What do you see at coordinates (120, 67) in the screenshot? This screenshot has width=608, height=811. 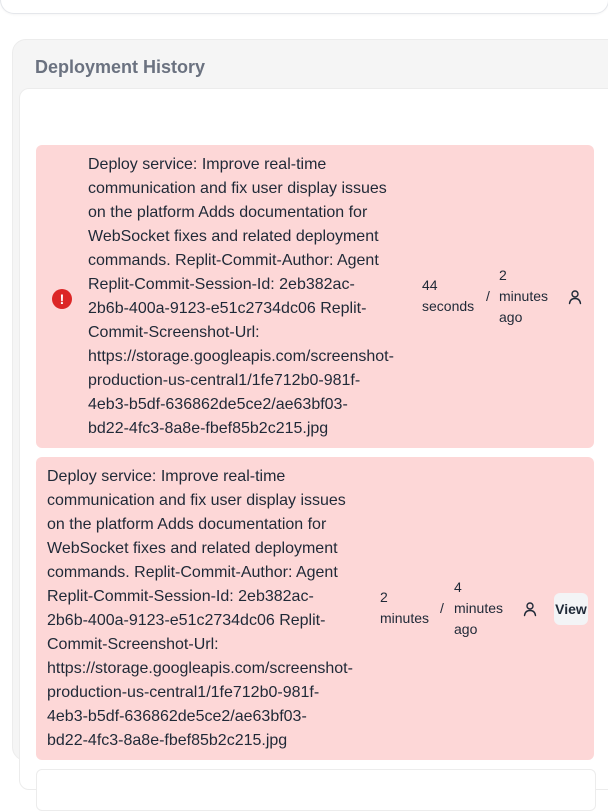 I see `section-title: Deployment History` at bounding box center [120, 67].